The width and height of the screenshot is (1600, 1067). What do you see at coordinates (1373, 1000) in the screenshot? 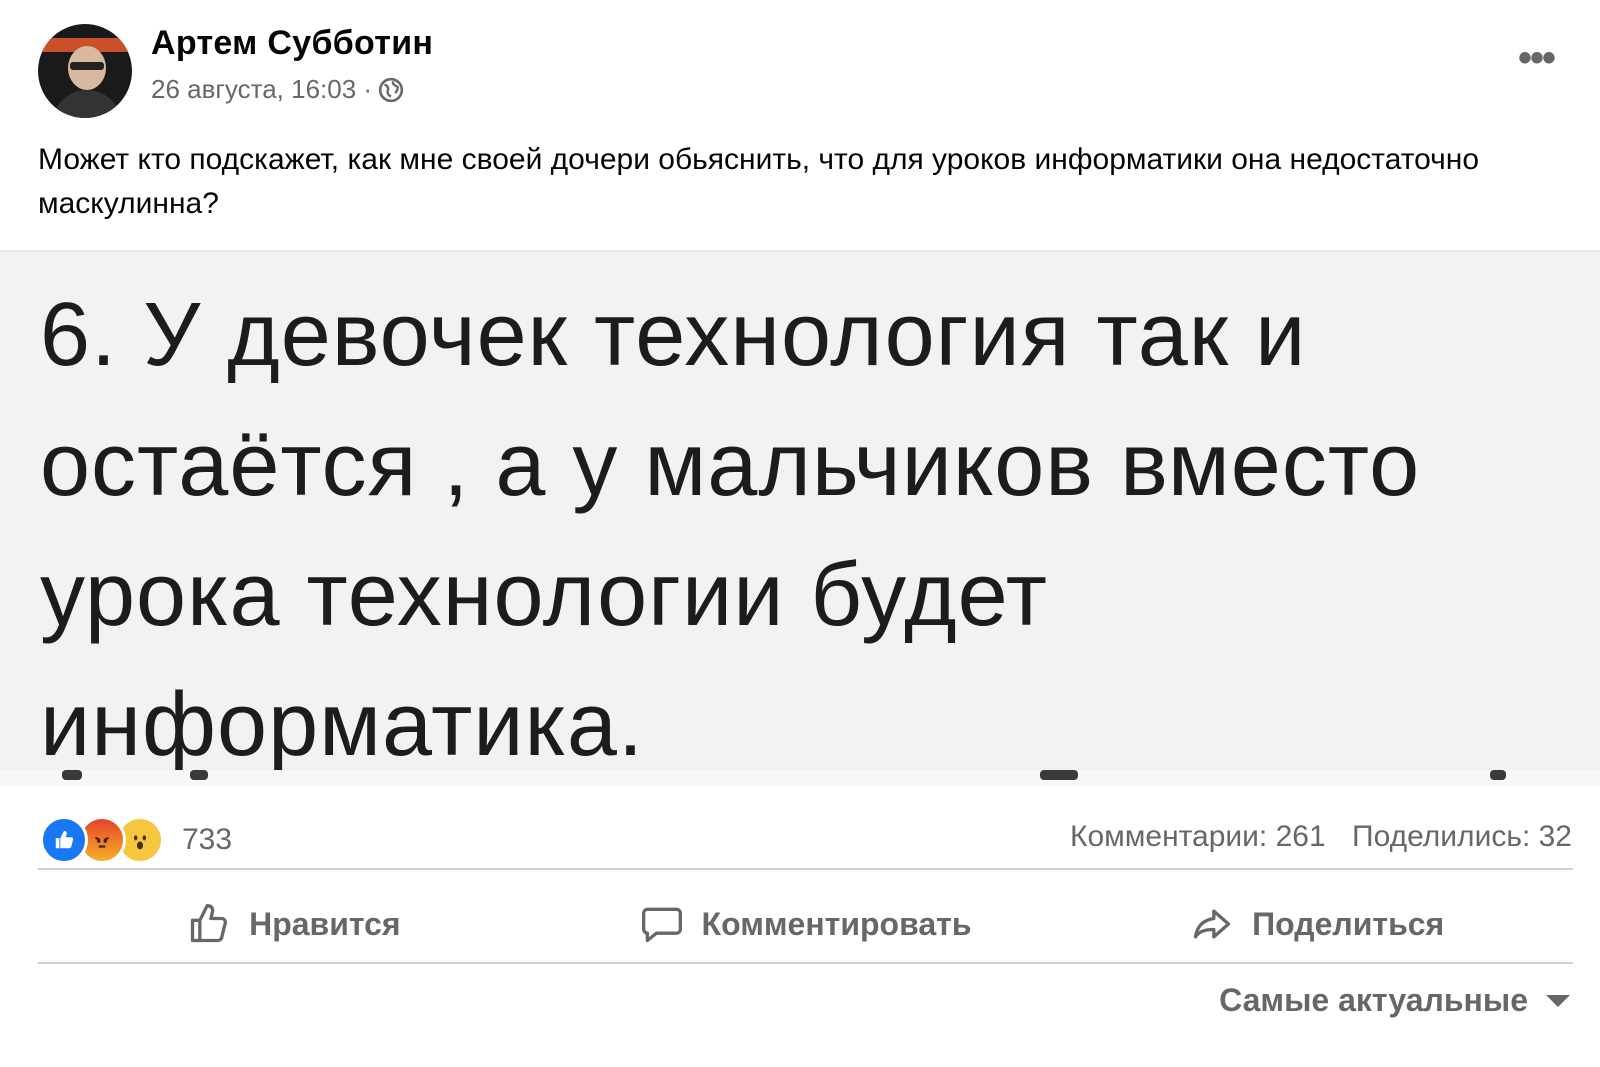
I see `sort-label: Самые актуальные` at bounding box center [1373, 1000].